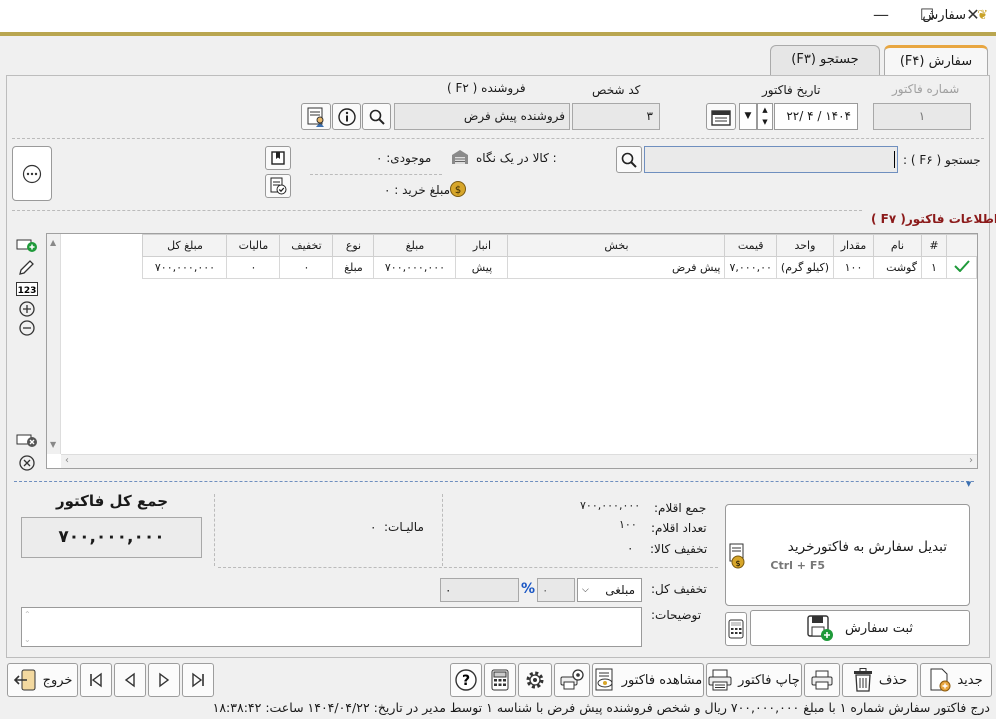 The height and width of the screenshot is (719, 996). Describe the element at coordinates (616, 245) in the screenshot. I see `col-section: بخش` at that location.